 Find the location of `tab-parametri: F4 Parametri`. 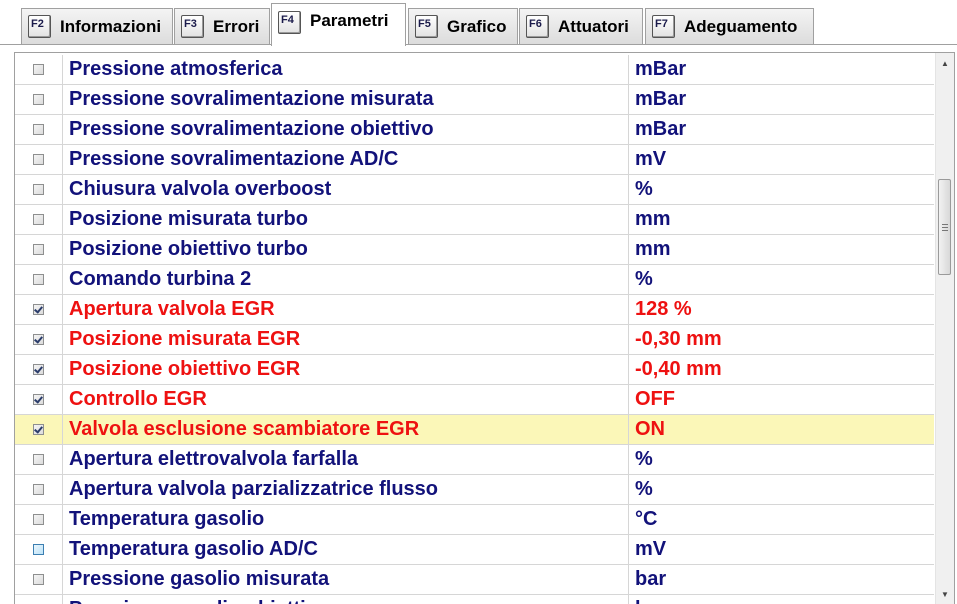

tab-parametri: F4 Parametri is located at coordinates (338, 24).